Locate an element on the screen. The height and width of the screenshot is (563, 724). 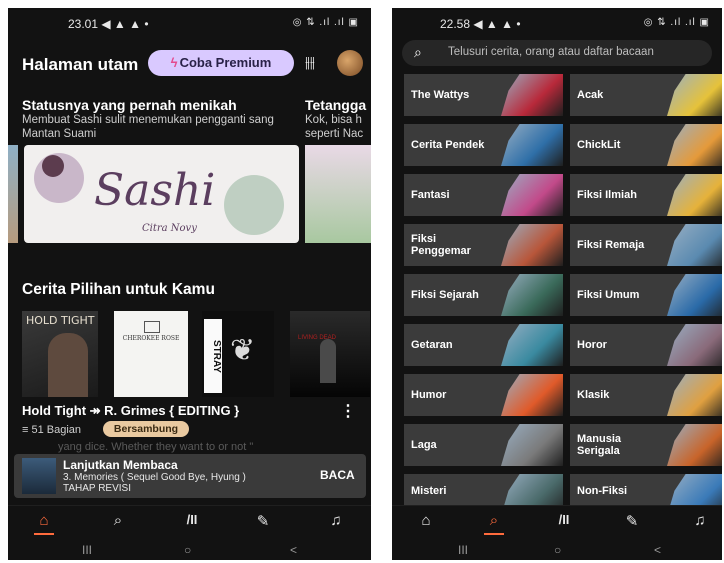
banner-plant is located at coordinates (254, 205).